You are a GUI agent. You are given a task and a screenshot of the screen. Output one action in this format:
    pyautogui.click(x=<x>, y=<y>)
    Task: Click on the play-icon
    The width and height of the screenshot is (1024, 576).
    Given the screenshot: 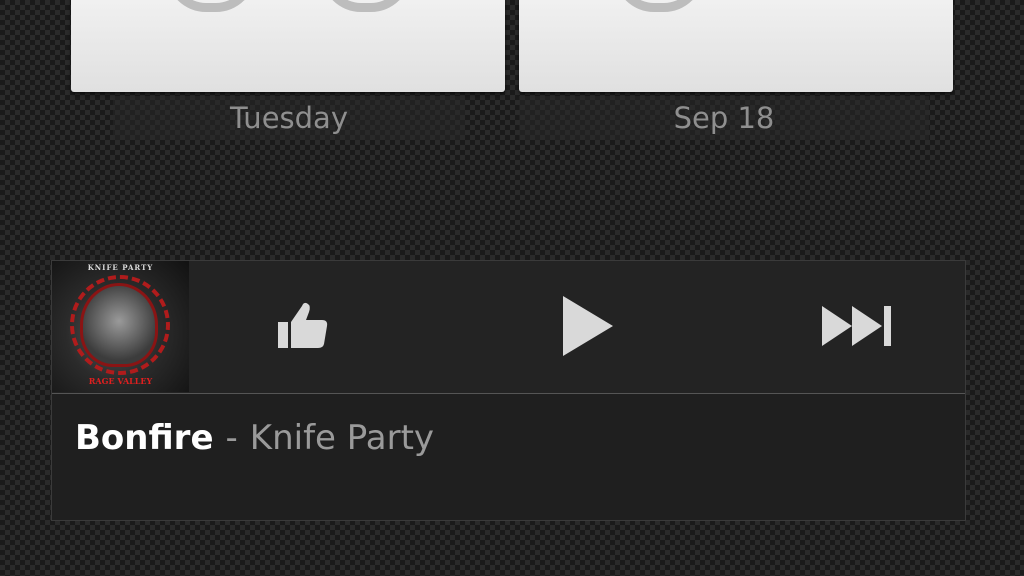 What is the action you would take?
    pyautogui.click(x=588, y=326)
    